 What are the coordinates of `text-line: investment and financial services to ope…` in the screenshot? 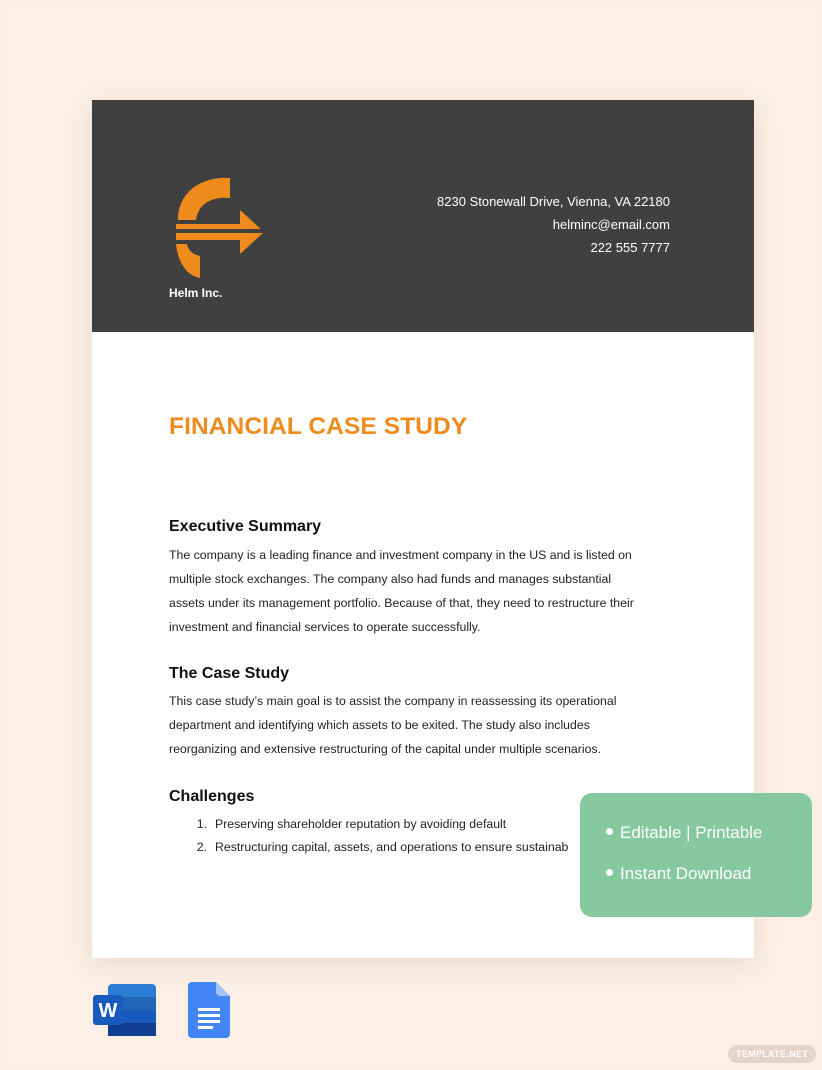 It's located at (325, 627).